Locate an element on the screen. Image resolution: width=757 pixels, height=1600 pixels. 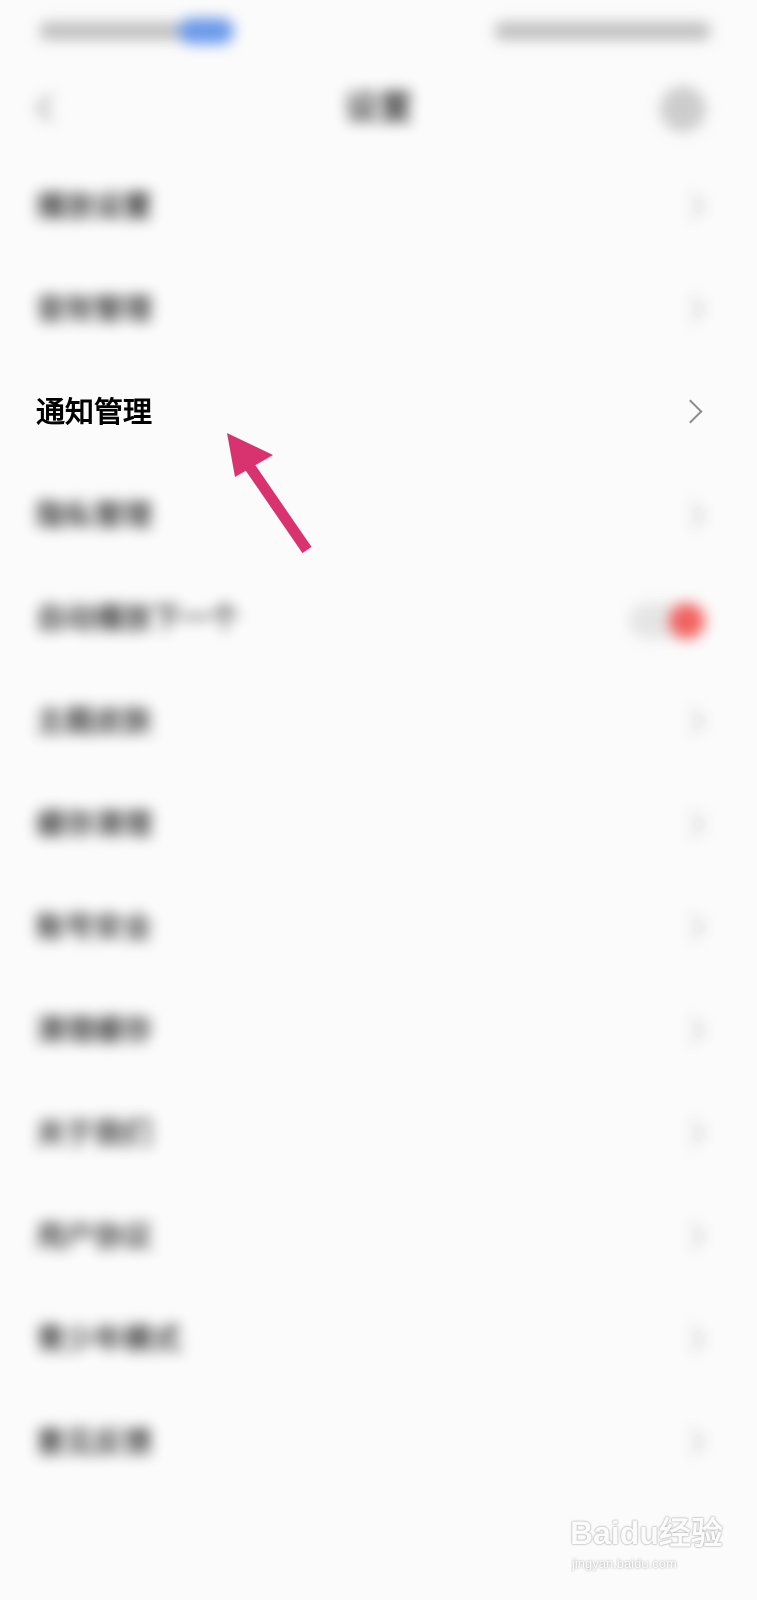
chevron-left-icon is located at coordinates (50, 108).